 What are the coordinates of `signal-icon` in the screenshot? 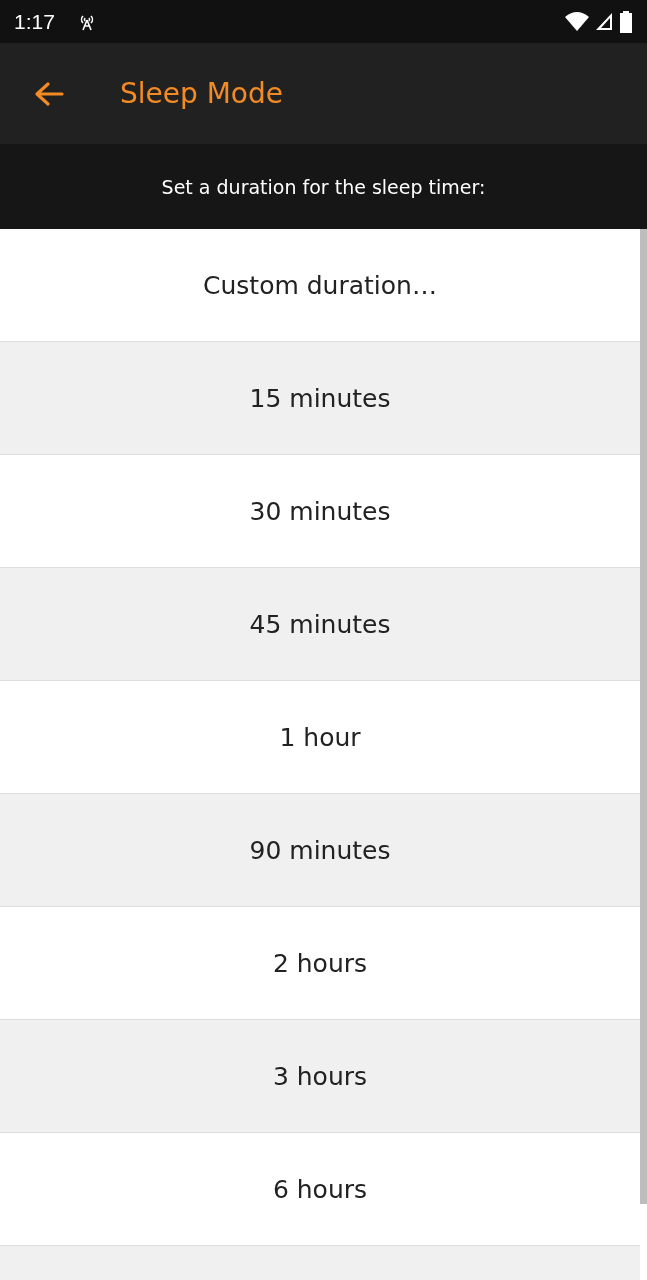 It's located at (604, 21).